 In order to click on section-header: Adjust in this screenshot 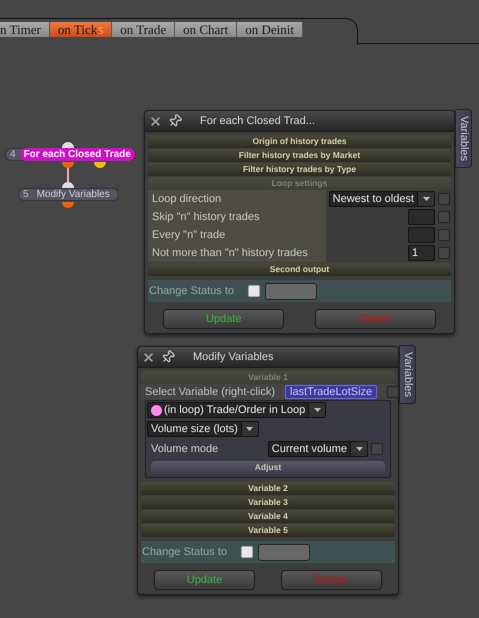, I will do `click(268, 467)`.